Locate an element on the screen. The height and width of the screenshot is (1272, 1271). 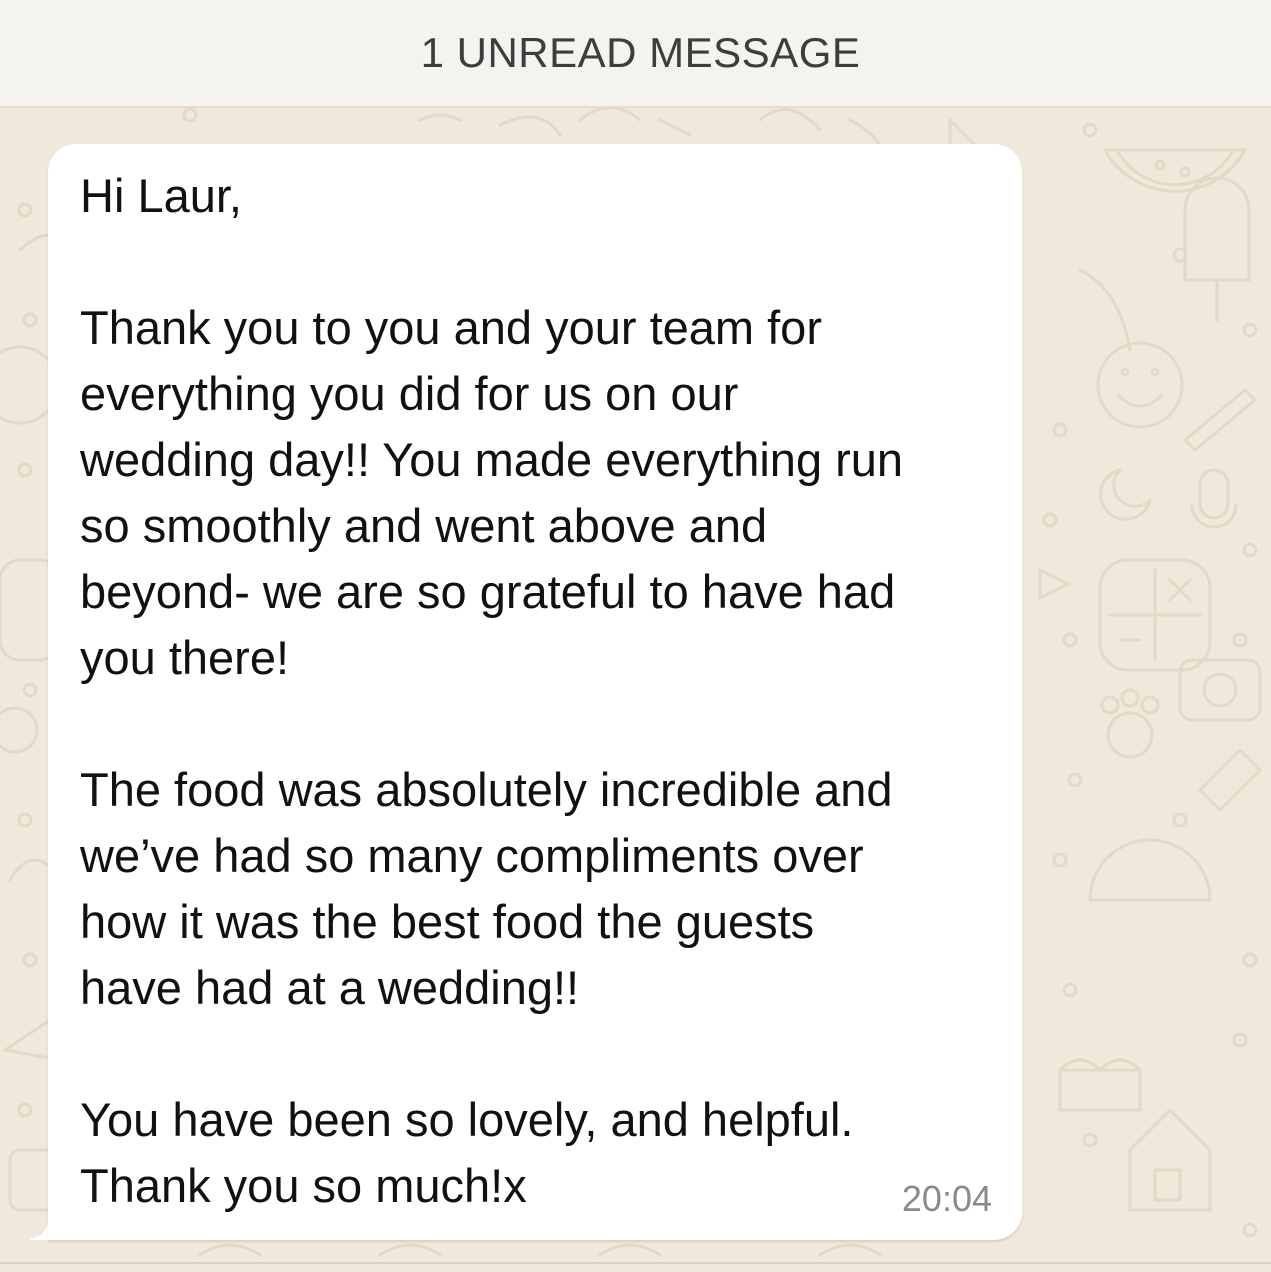
message-line: how it was the best food the guests is located at coordinates (447, 921).